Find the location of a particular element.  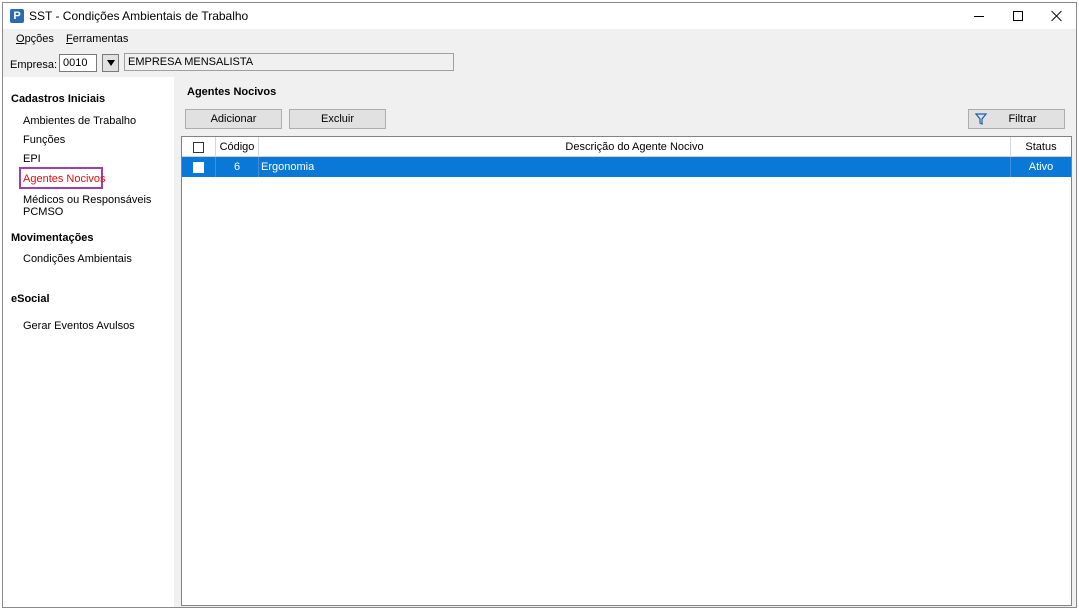

column-header-descricao: Descrição do Agente Nocivo is located at coordinates (635, 147).